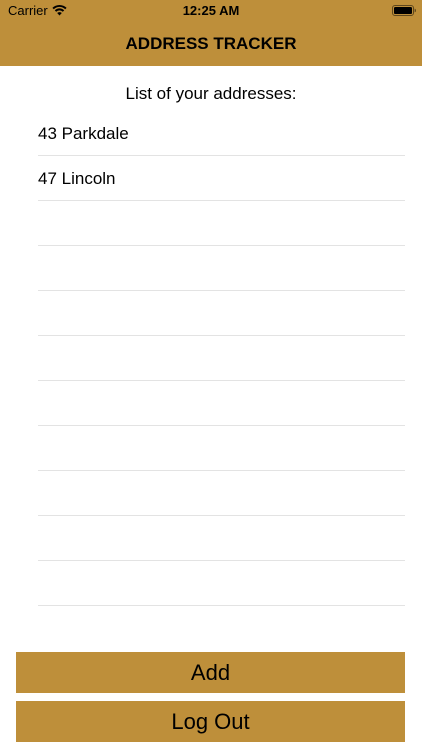 This screenshot has height=750, width=422. I want to click on status-bar: Carrier 12:25 AM, so click(211, 11).